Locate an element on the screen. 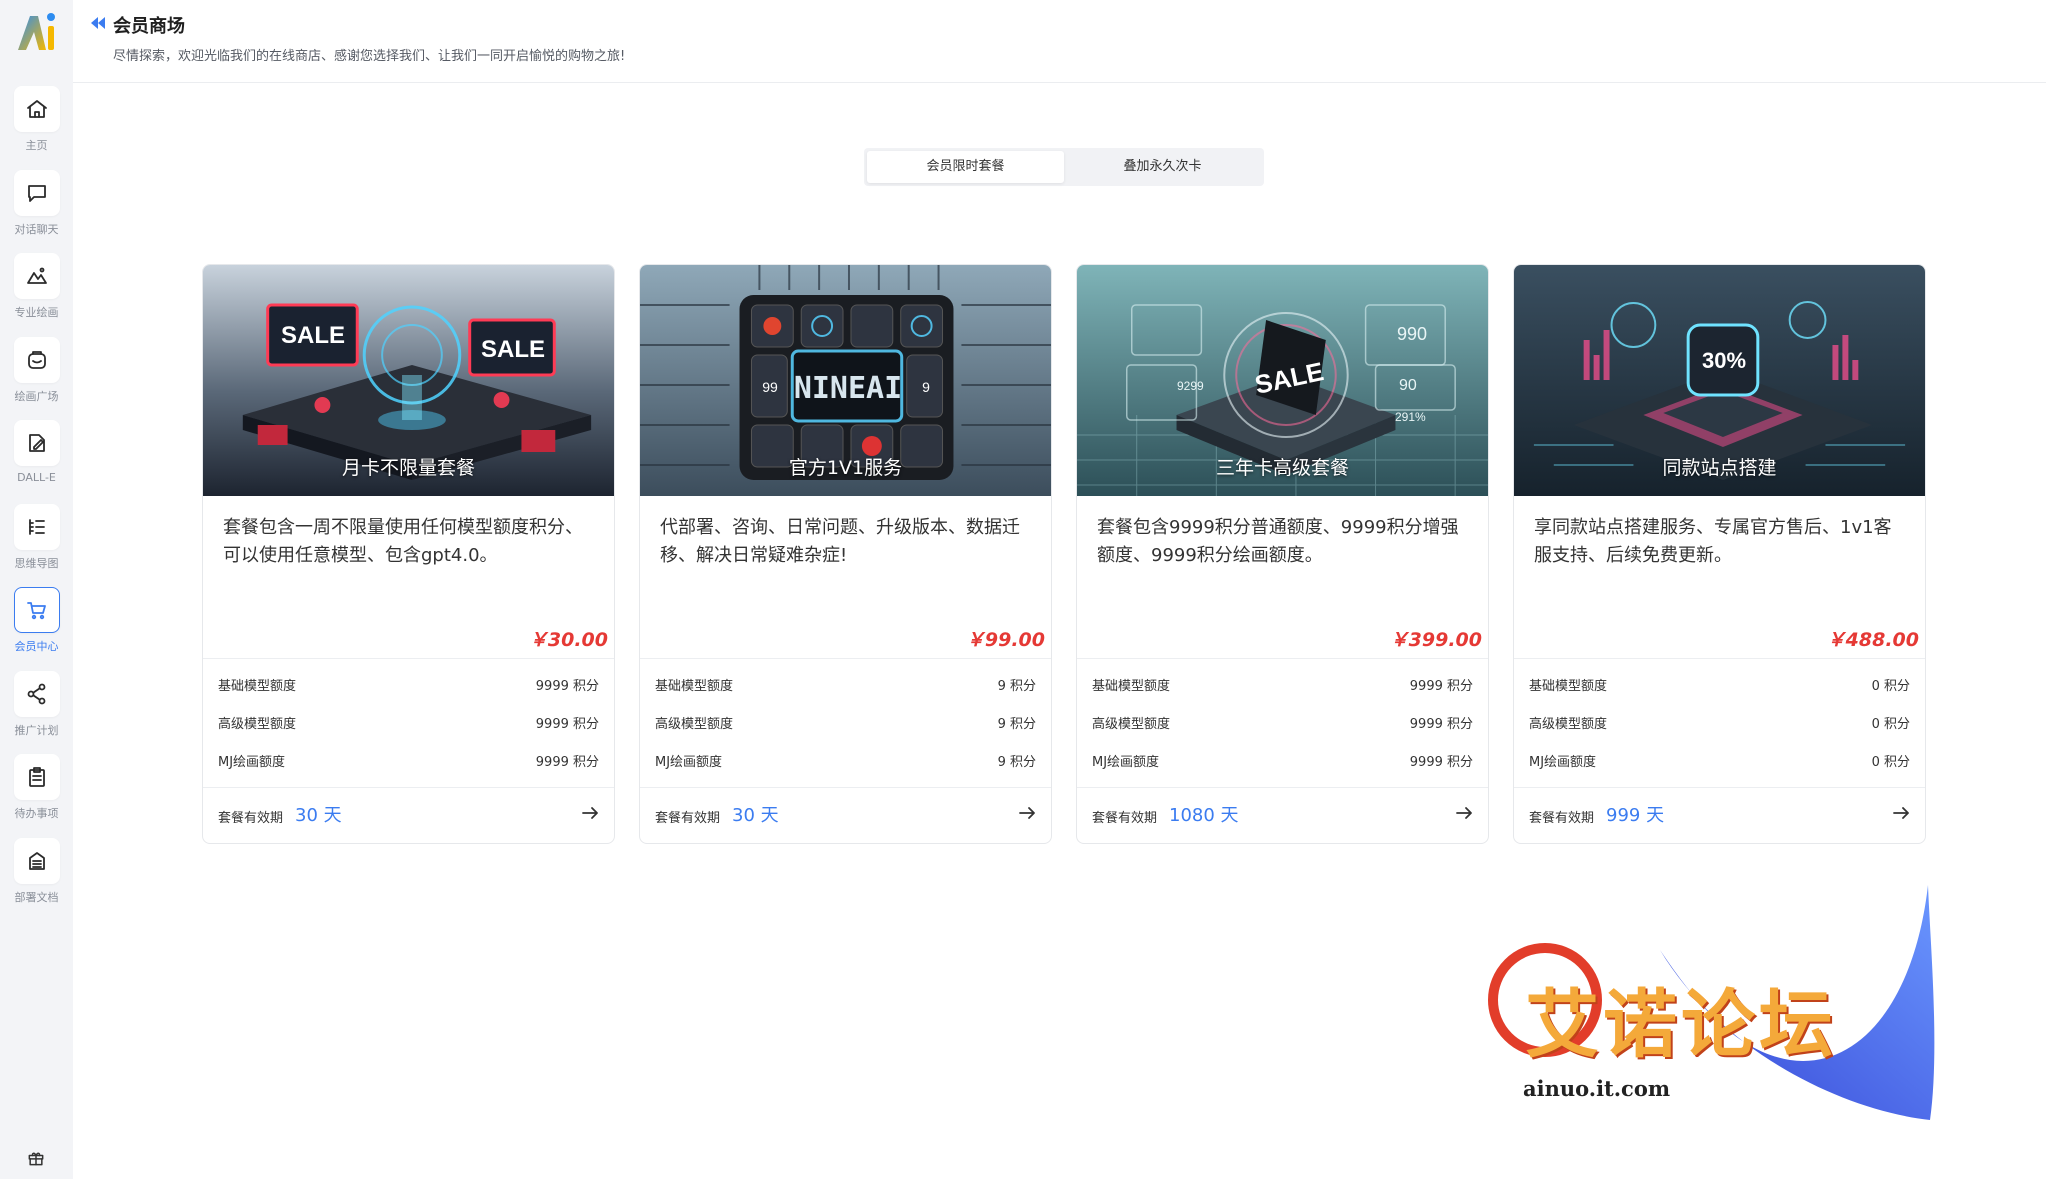 The width and height of the screenshot is (2046, 1179). sidebar-item-mindmap: 思维导图 is located at coordinates (36, 544).